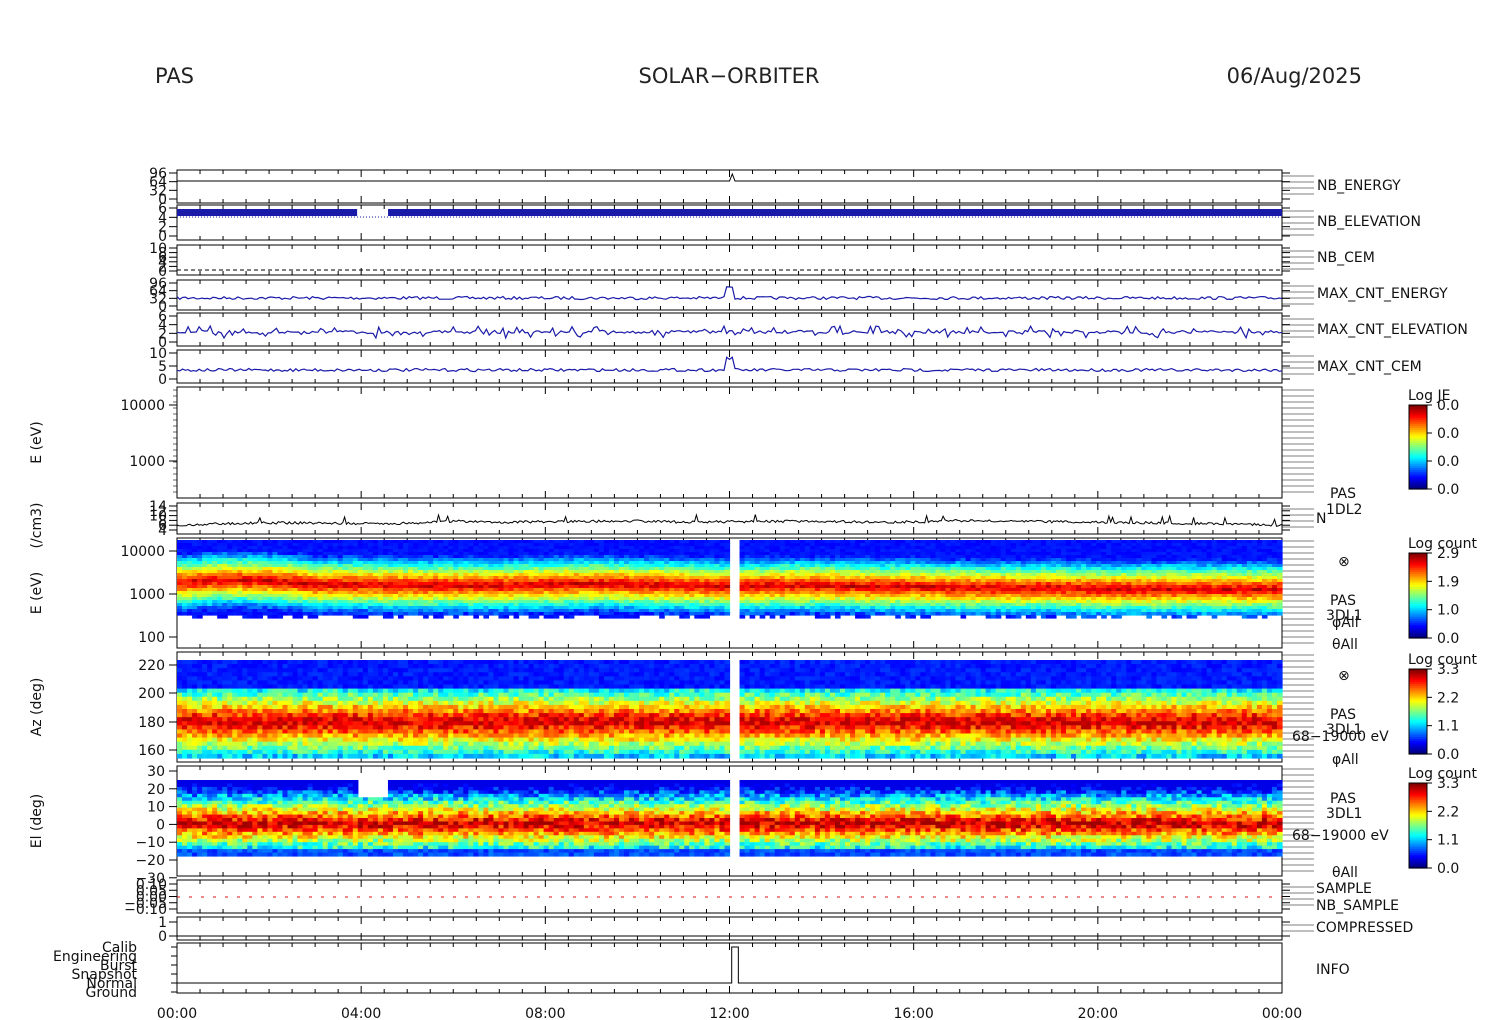 This screenshot has height=1020, width=1512. I want to click on y-axis-label: E (eV), so click(37, 442).